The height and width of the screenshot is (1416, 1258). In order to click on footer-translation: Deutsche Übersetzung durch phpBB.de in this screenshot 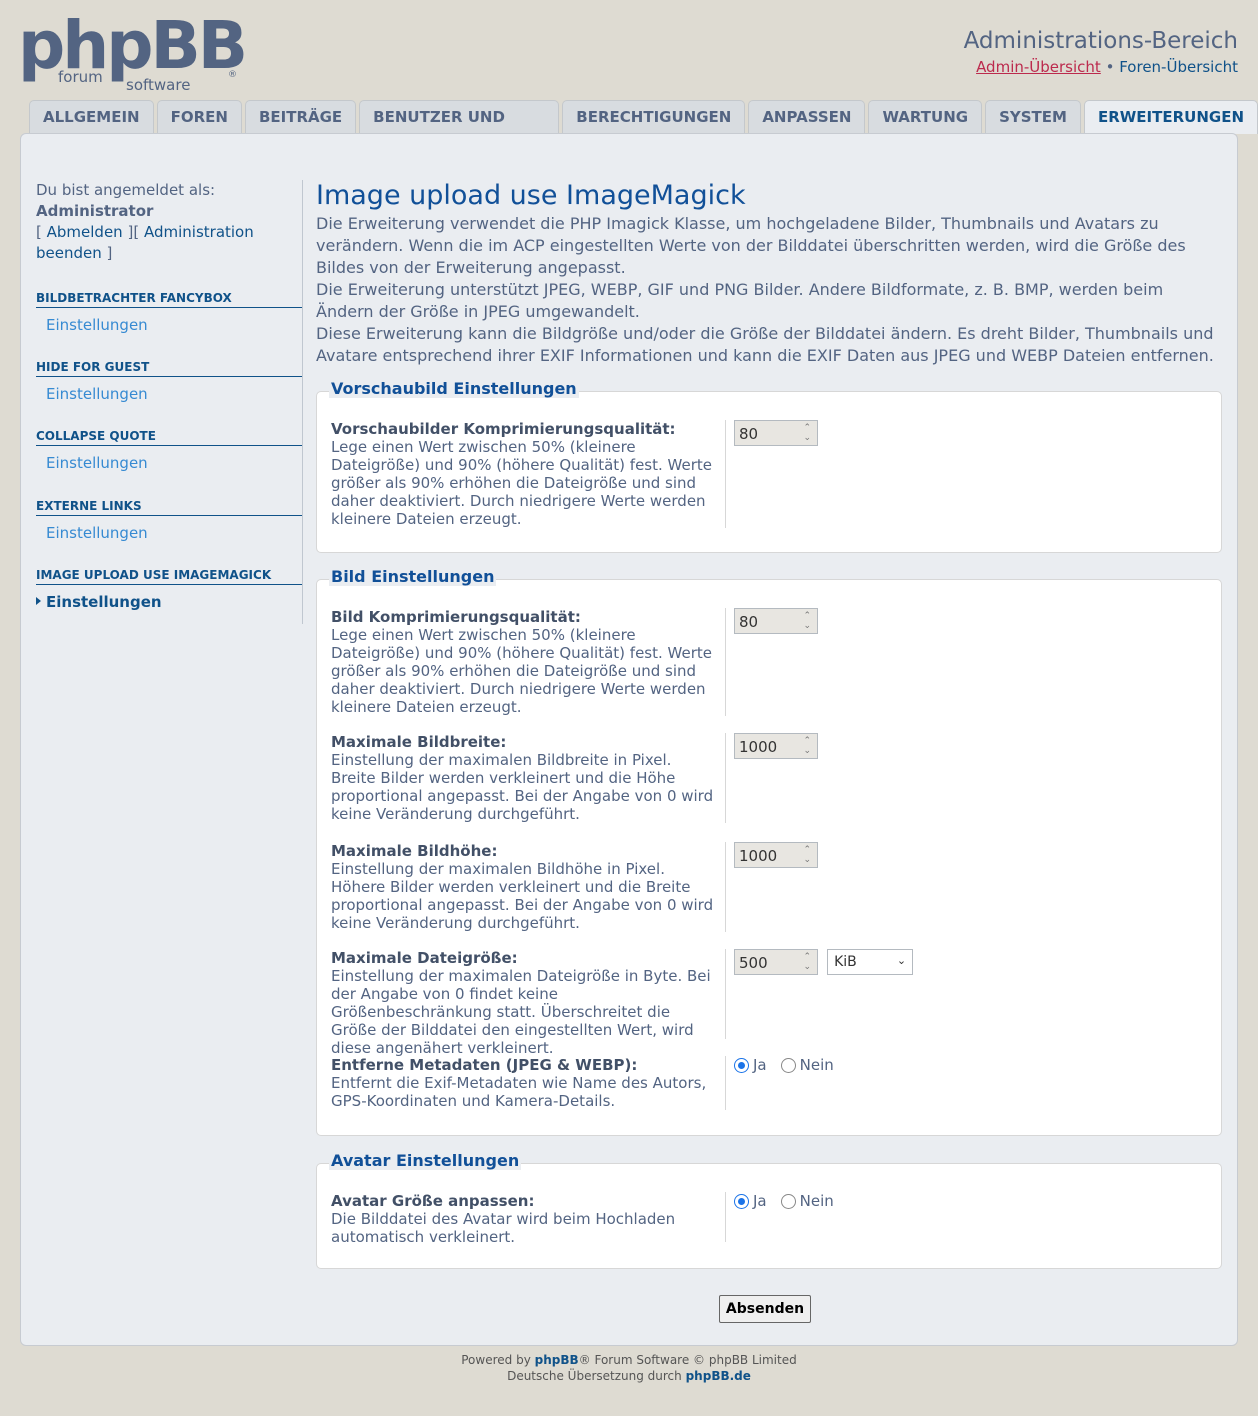, I will do `click(629, 1376)`.